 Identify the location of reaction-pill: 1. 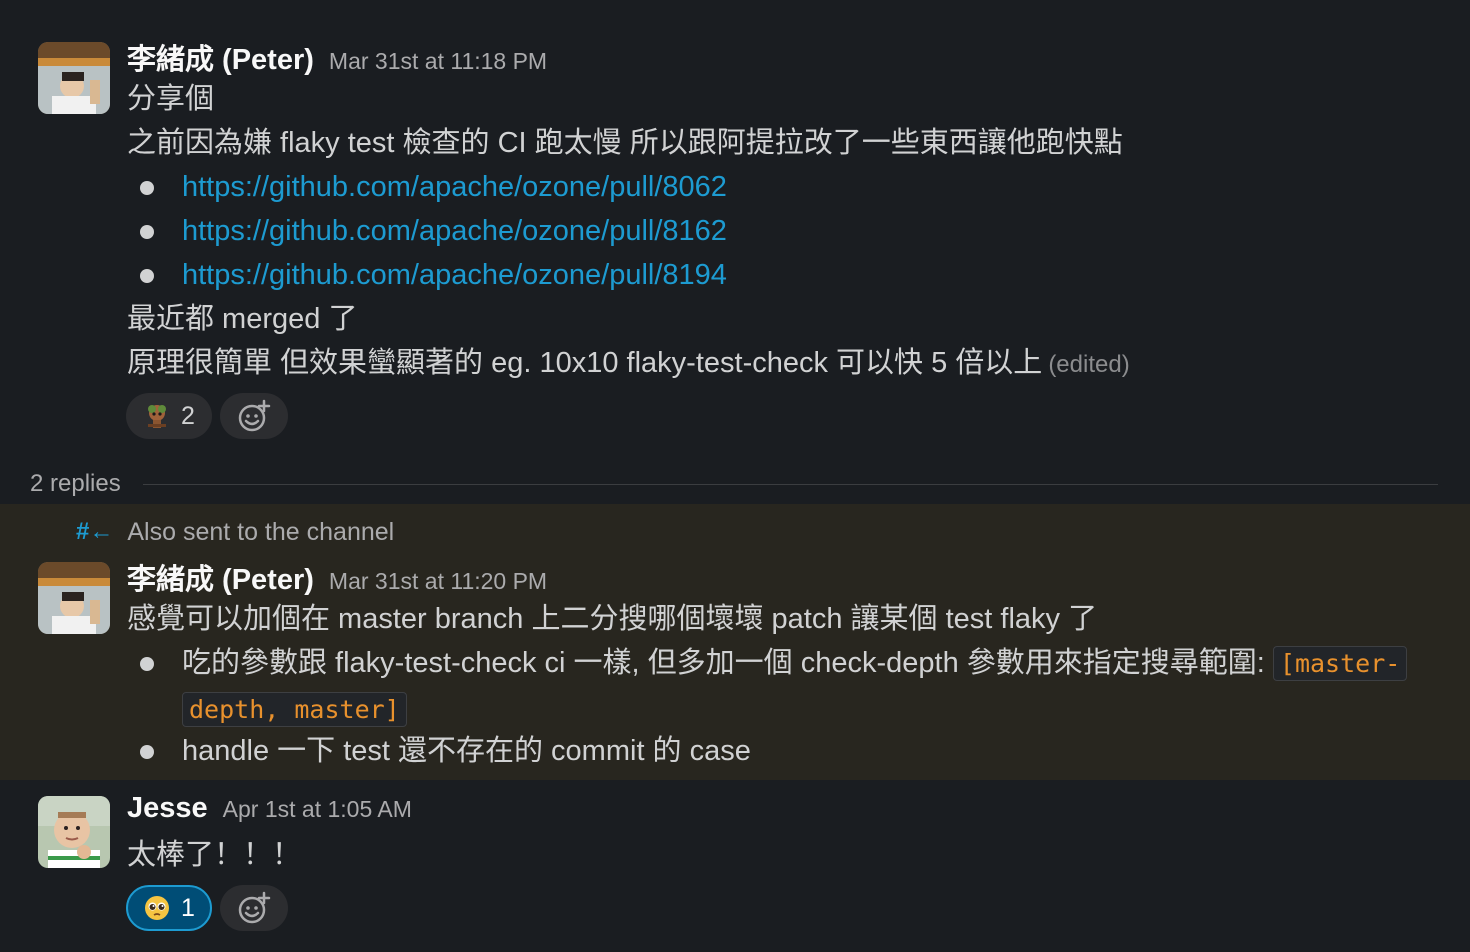
(169, 908).